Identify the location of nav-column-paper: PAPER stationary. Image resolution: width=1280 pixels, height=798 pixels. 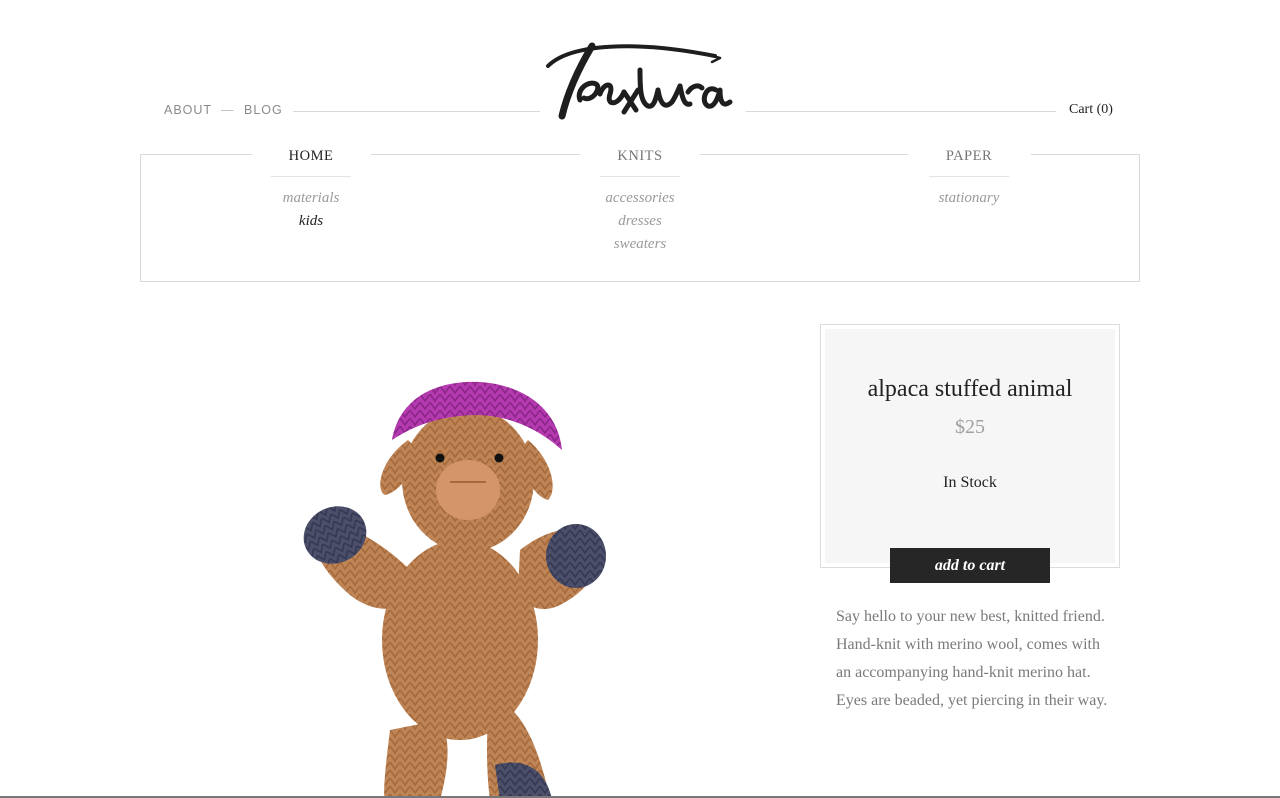
(969, 178).